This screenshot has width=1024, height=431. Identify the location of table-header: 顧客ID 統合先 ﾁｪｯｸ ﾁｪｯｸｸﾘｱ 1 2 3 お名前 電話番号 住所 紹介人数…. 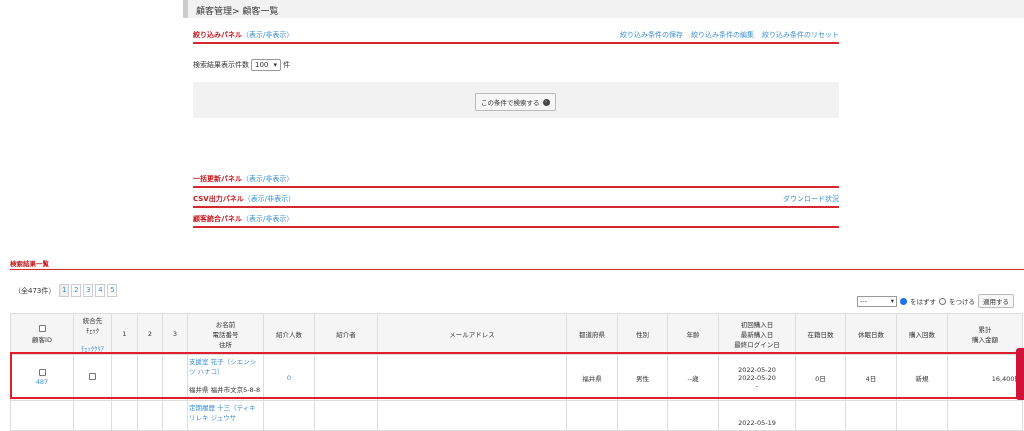
(516, 334).